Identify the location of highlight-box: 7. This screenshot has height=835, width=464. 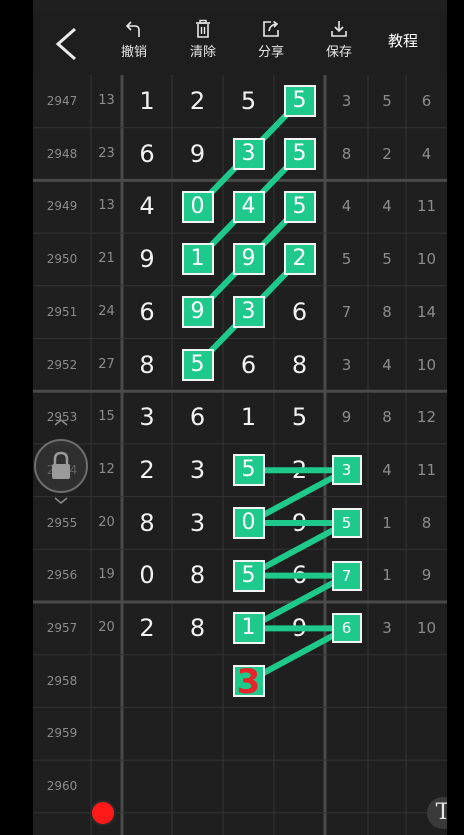
(346, 575).